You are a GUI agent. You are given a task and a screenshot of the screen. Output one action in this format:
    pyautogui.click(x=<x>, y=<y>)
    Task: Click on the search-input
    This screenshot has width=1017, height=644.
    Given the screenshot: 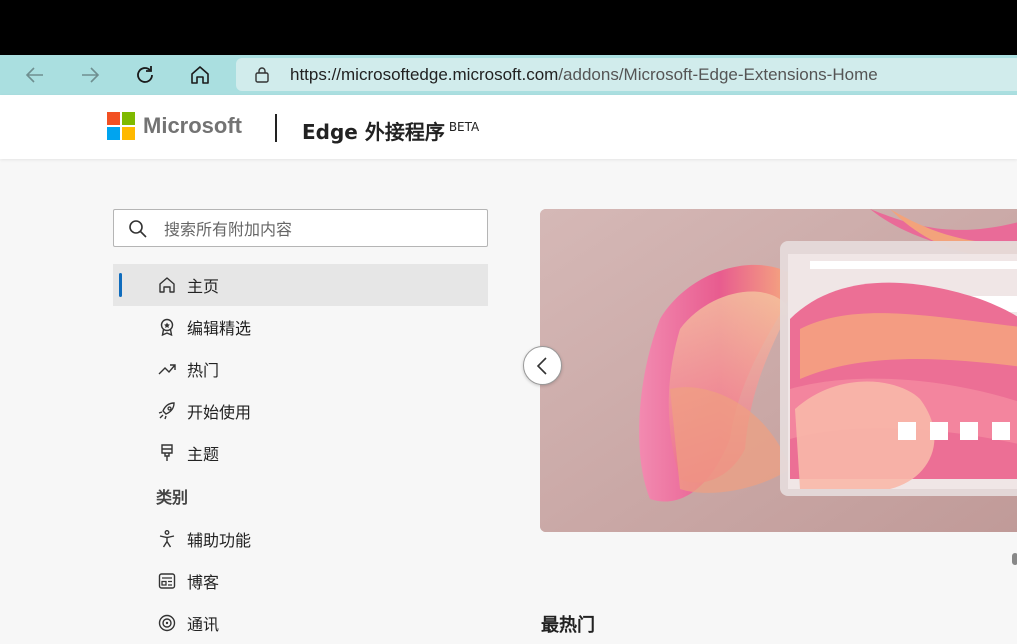 What is the action you would take?
    pyautogui.click(x=314, y=229)
    